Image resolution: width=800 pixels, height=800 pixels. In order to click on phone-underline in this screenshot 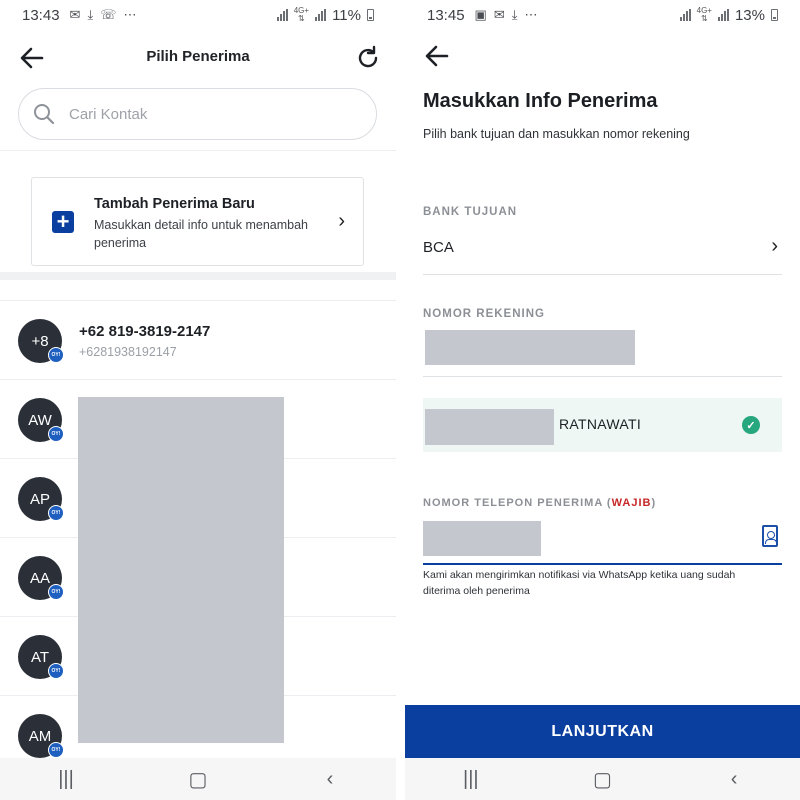, I will do `click(602, 564)`.